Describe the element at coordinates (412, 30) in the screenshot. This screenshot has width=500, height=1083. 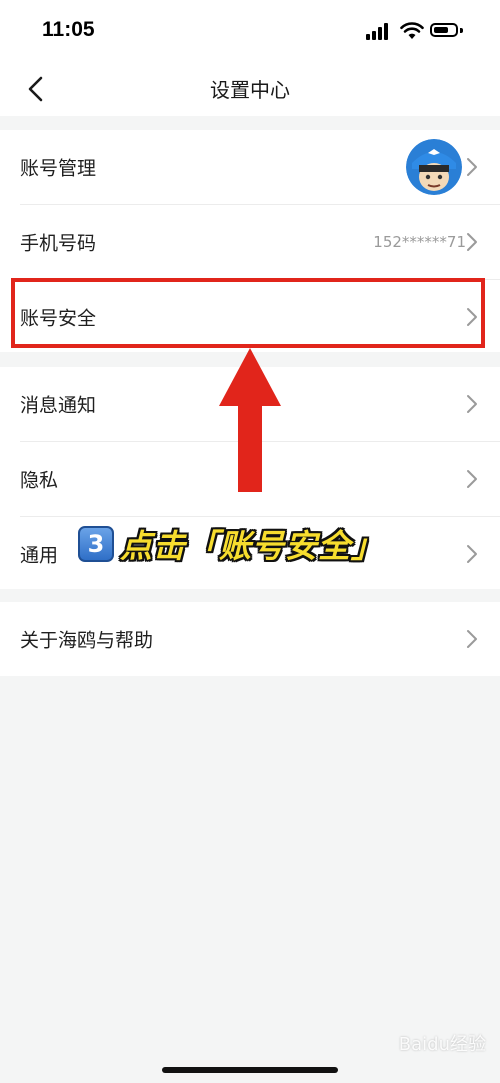
I see `wifi-icon` at that location.